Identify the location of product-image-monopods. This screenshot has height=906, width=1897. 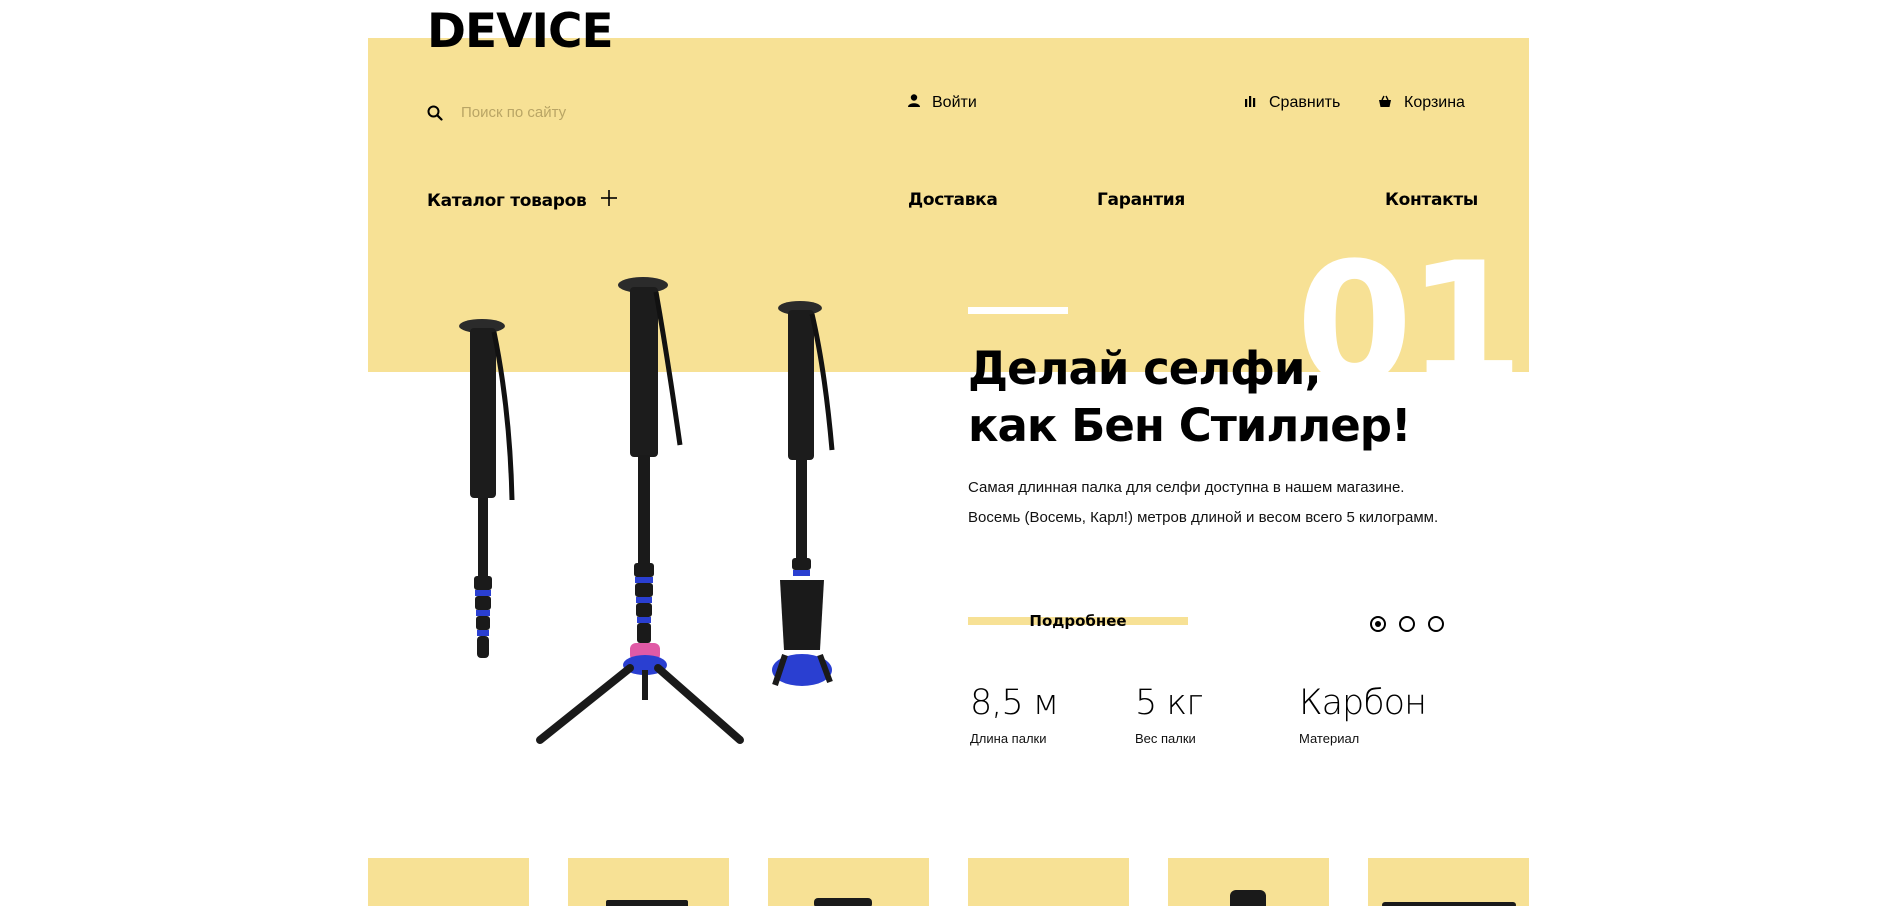
(650, 520).